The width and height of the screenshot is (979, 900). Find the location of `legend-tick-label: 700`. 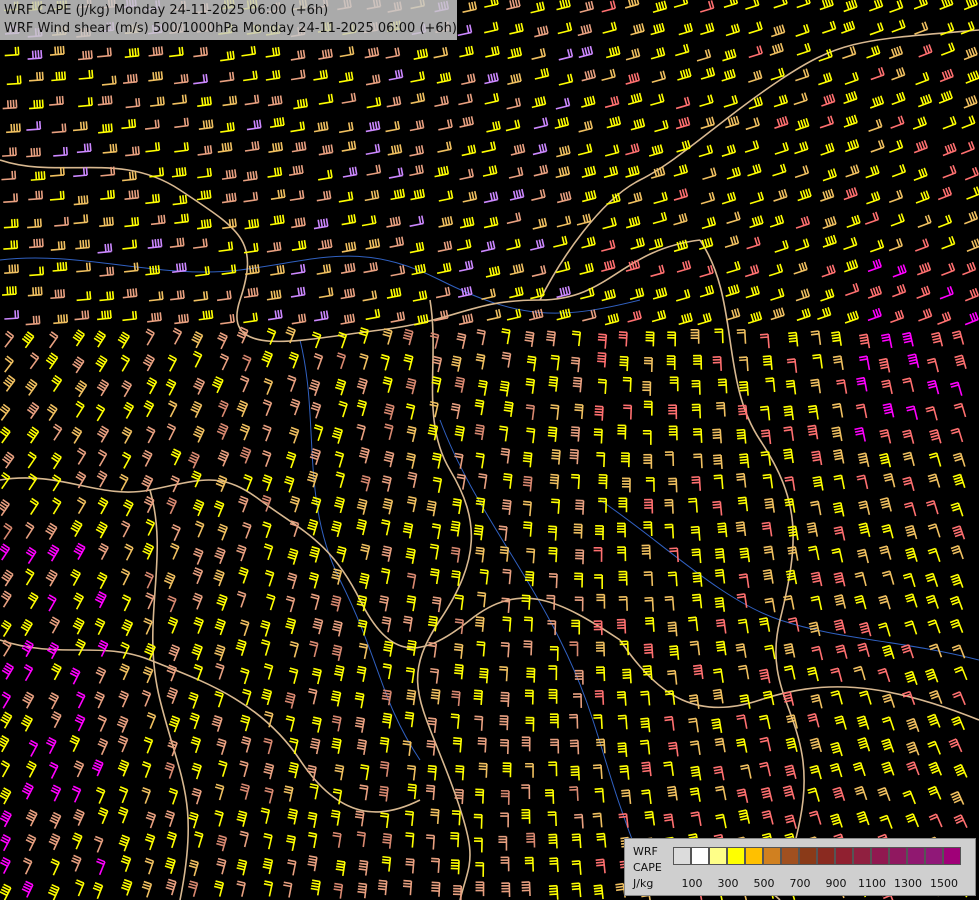

legend-tick-label: 700 is located at coordinates (800, 883).